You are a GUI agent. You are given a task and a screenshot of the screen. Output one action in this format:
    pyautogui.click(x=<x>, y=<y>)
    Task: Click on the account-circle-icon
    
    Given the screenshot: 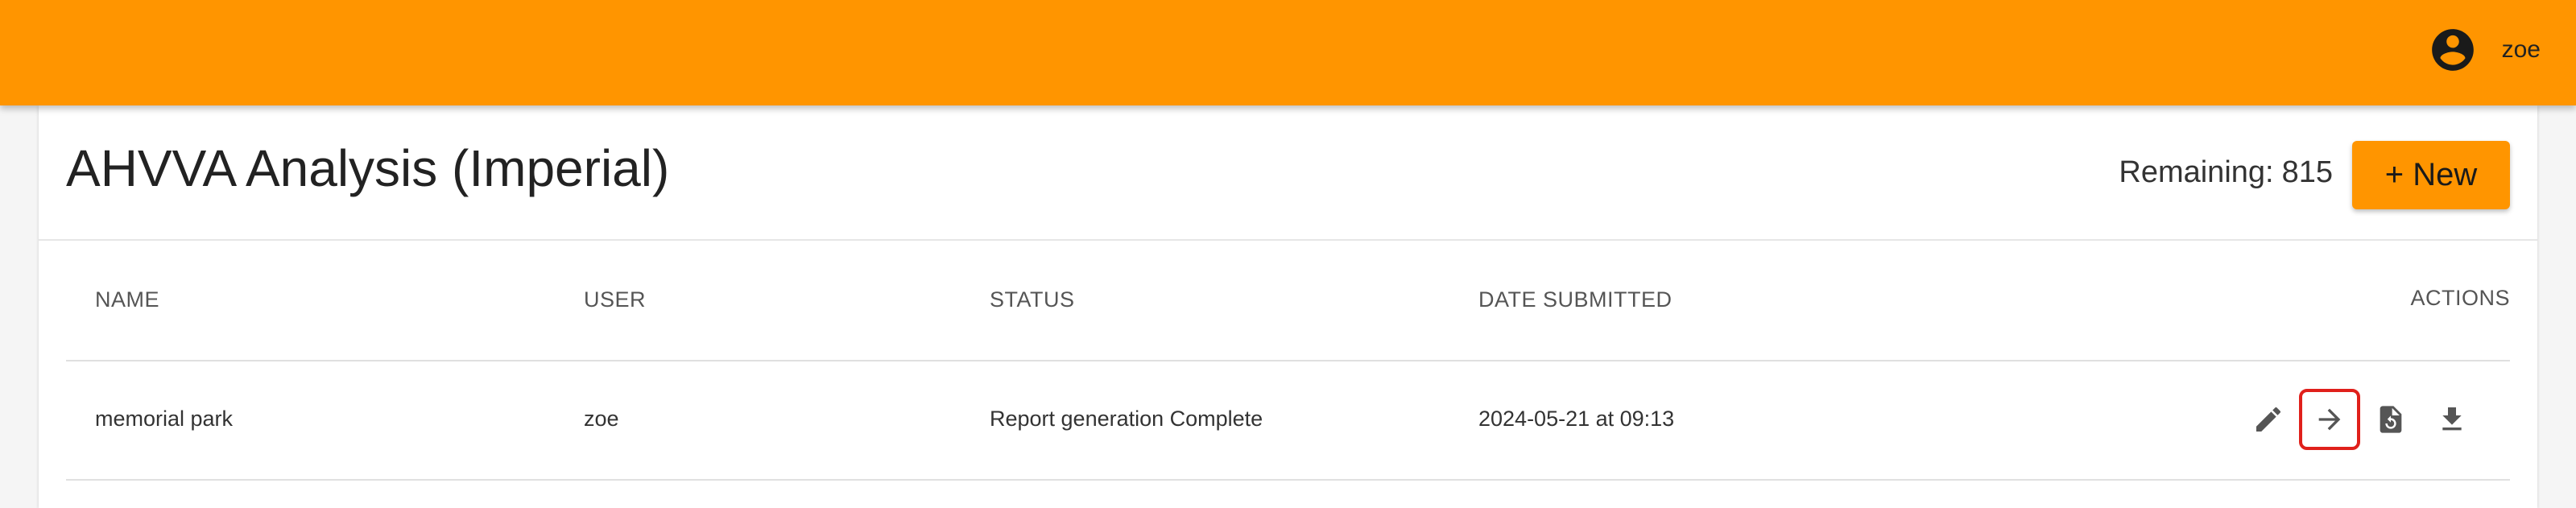 What is the action you would take?
    pyautogui.click(x=2453, y=50)
    